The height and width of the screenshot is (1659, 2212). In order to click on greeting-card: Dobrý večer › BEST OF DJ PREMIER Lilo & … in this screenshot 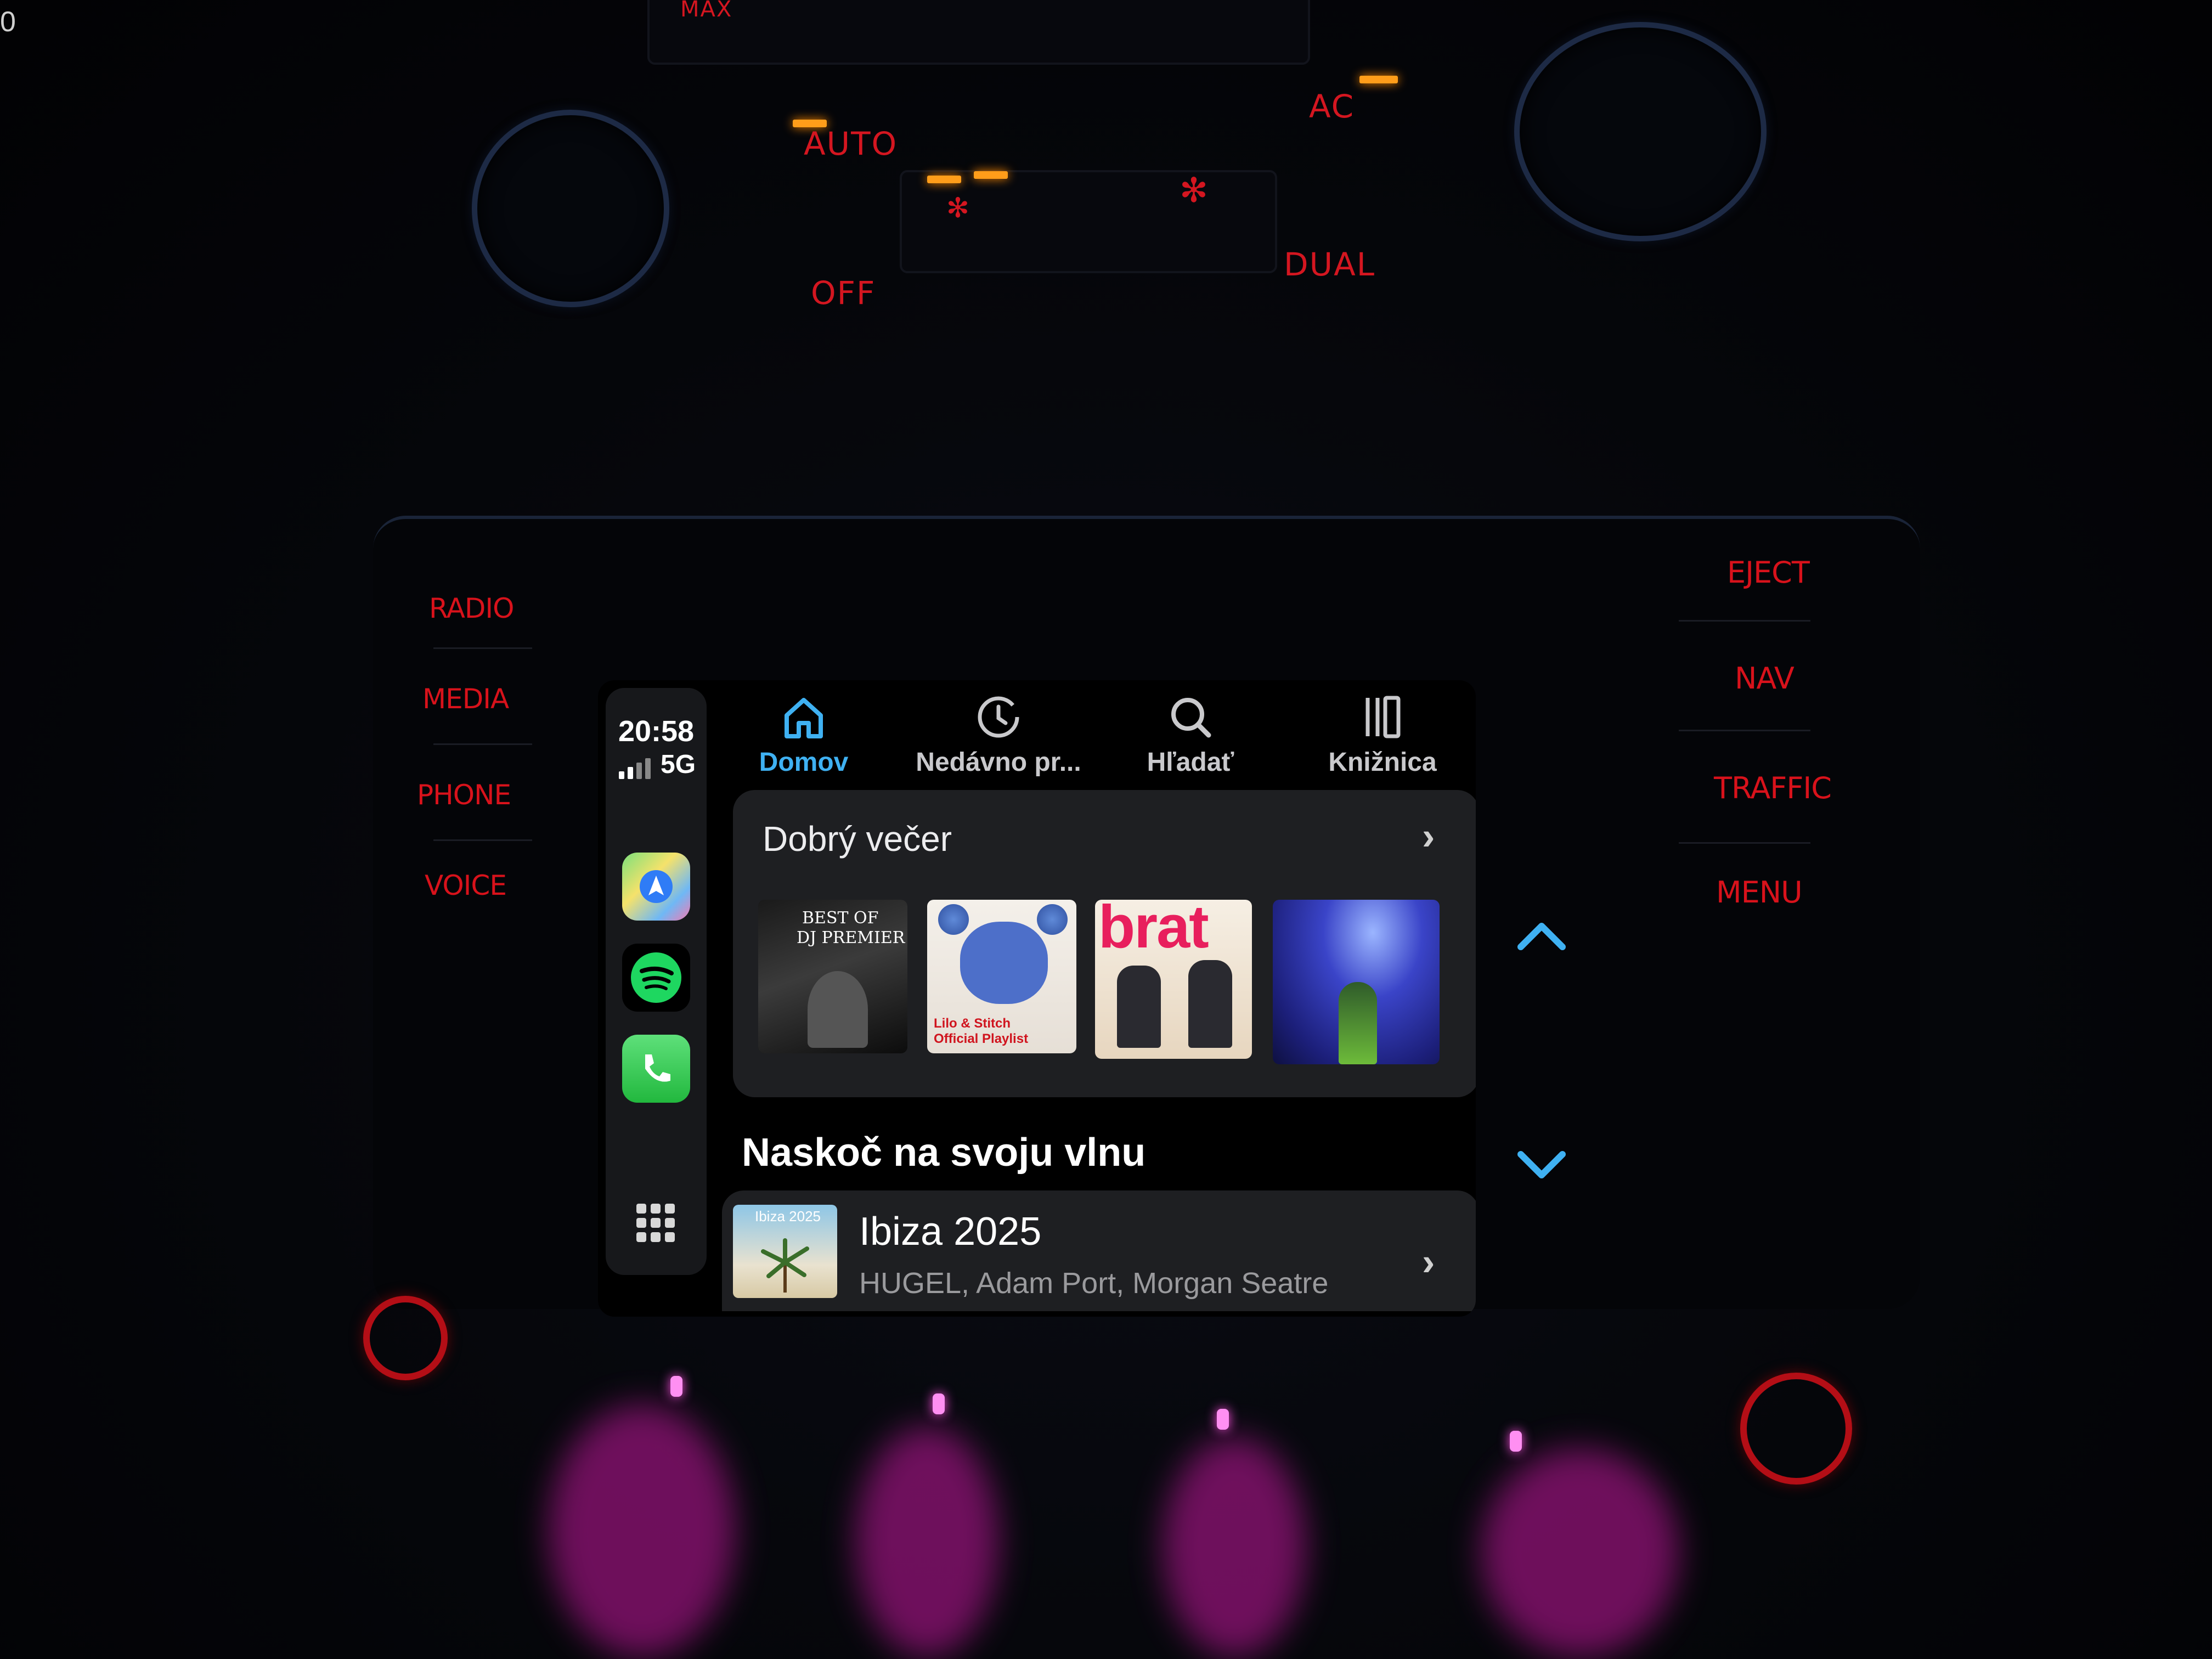, I will do `click(1104, 943)`.